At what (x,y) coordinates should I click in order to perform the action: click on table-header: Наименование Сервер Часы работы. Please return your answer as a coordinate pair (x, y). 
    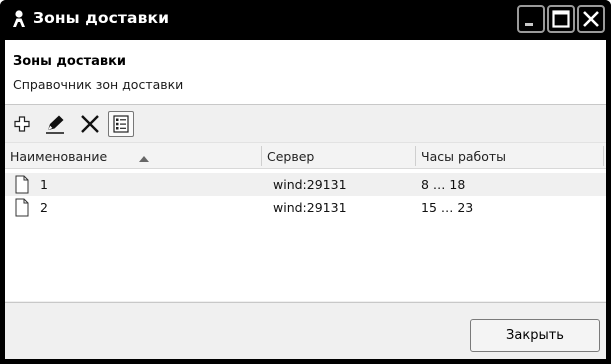
    Looking at the image, I should click on (305, 155).